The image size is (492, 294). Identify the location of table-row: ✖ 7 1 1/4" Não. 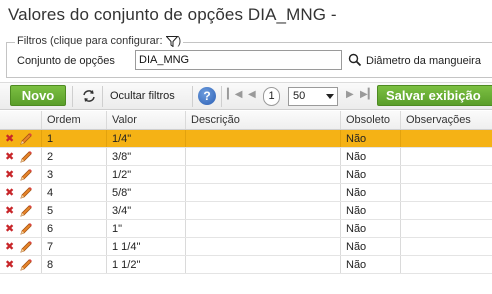
(246, 247).